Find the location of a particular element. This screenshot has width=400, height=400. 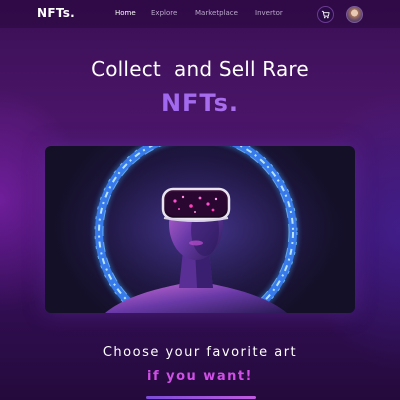

accent-divider is located at coordinates (201, 397).